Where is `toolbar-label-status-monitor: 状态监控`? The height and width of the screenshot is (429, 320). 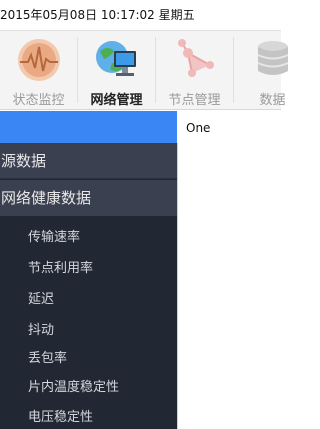 toolbar-label-status-monitor: 状态监控 is located at coordinates (38, 100).